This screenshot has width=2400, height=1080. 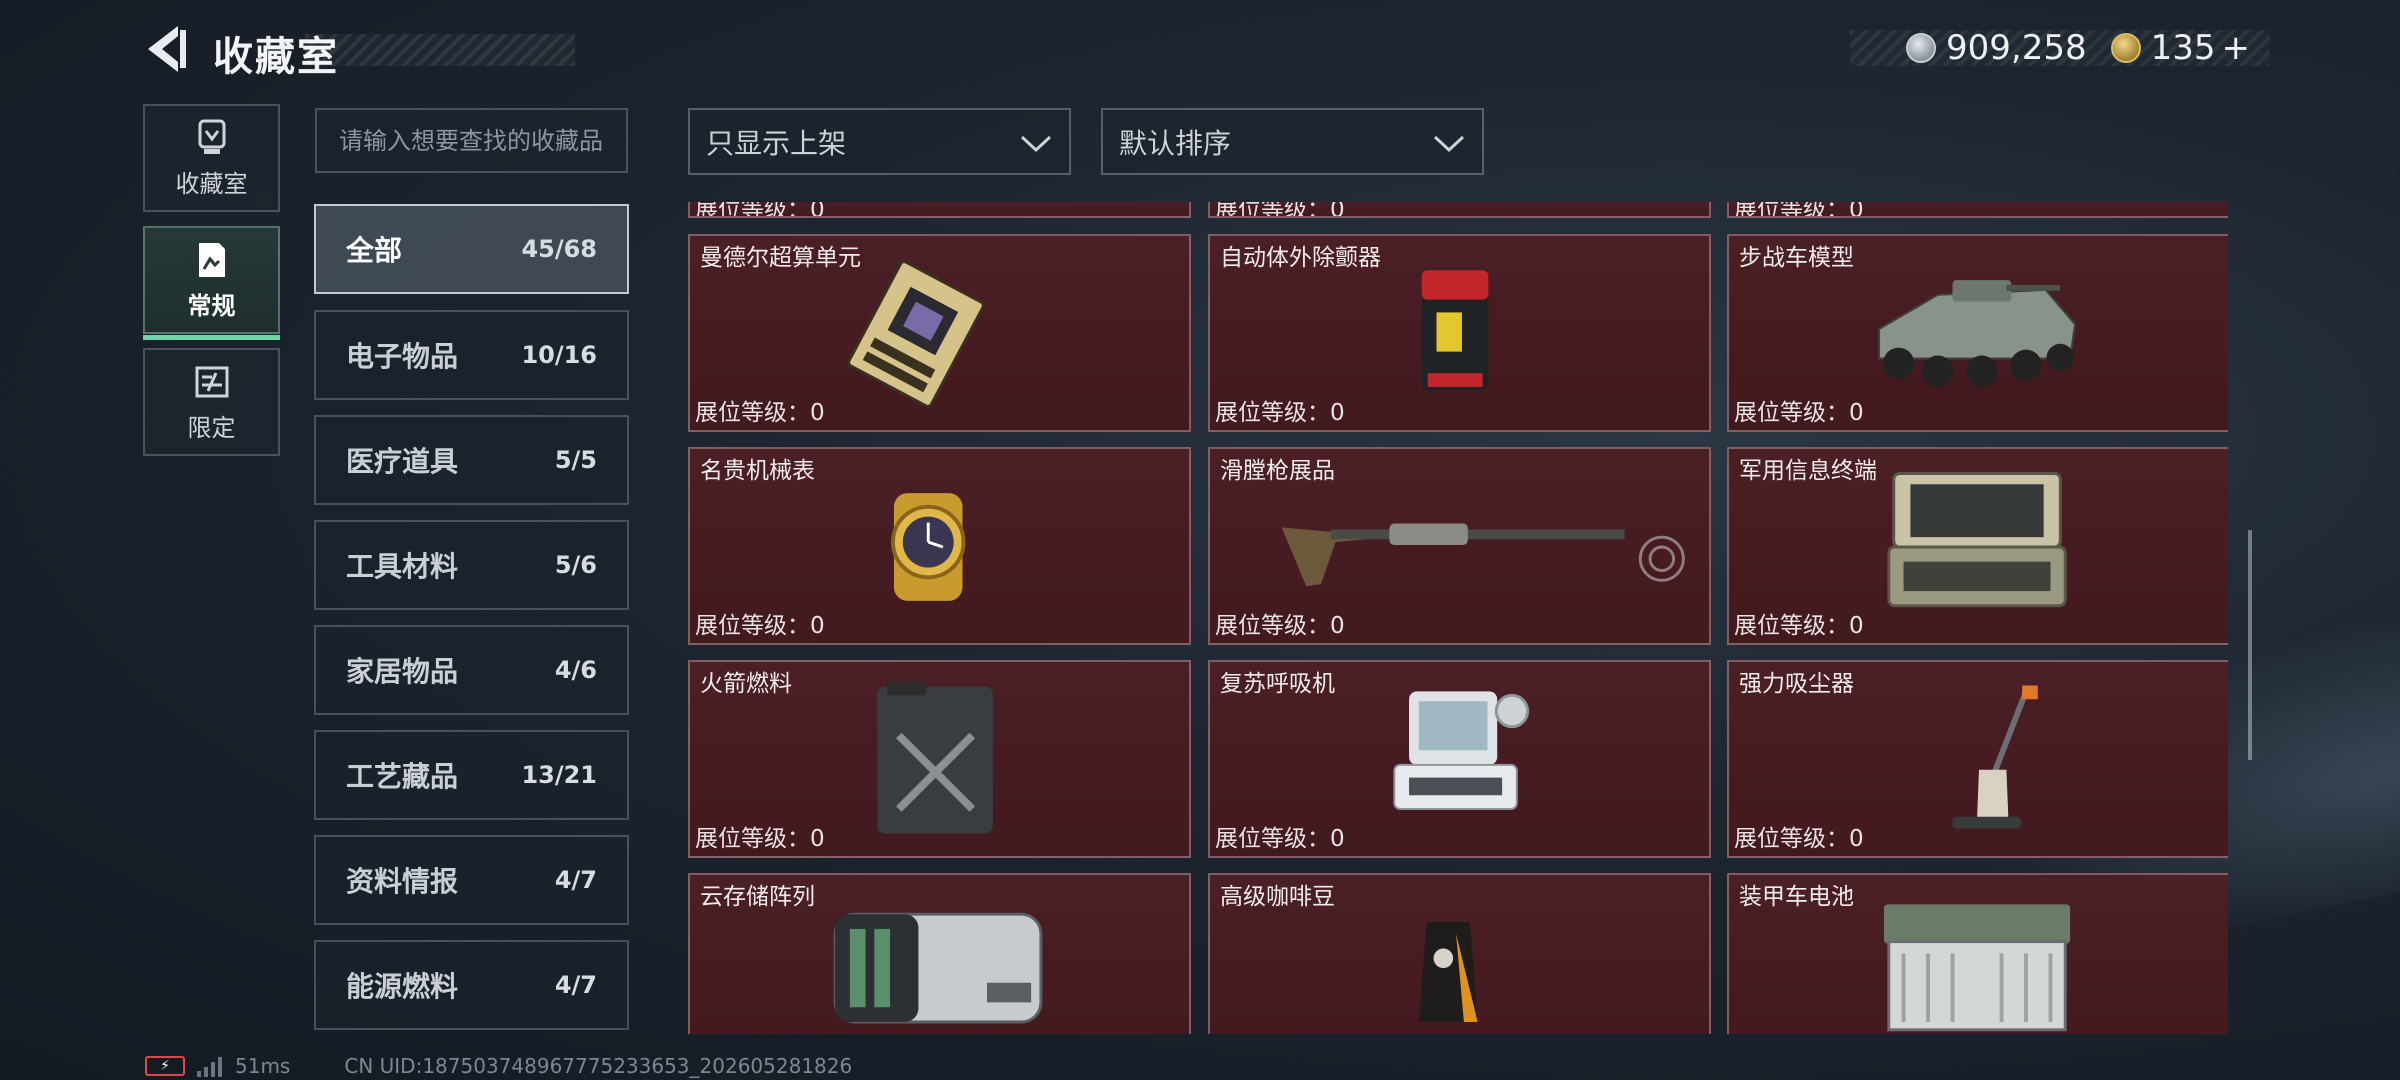 What do you see at coordinates (211, 427) in the screenshot?
I see `nav-label: 限定` at bounding box center [211, 427].